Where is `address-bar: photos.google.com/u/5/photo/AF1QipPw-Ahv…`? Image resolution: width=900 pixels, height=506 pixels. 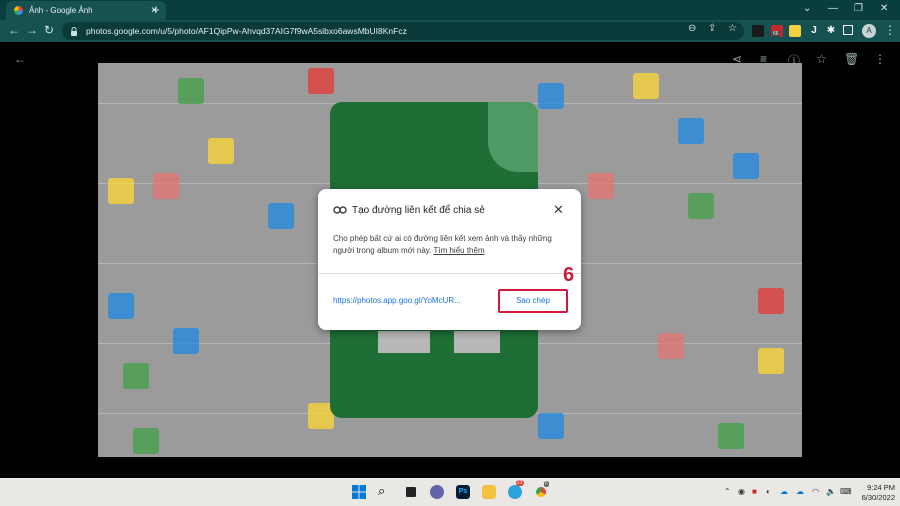 address-bar: photos.google.com/u/5/photo/AF1QipPw-Ahv… is located at coordinates (403, 31).